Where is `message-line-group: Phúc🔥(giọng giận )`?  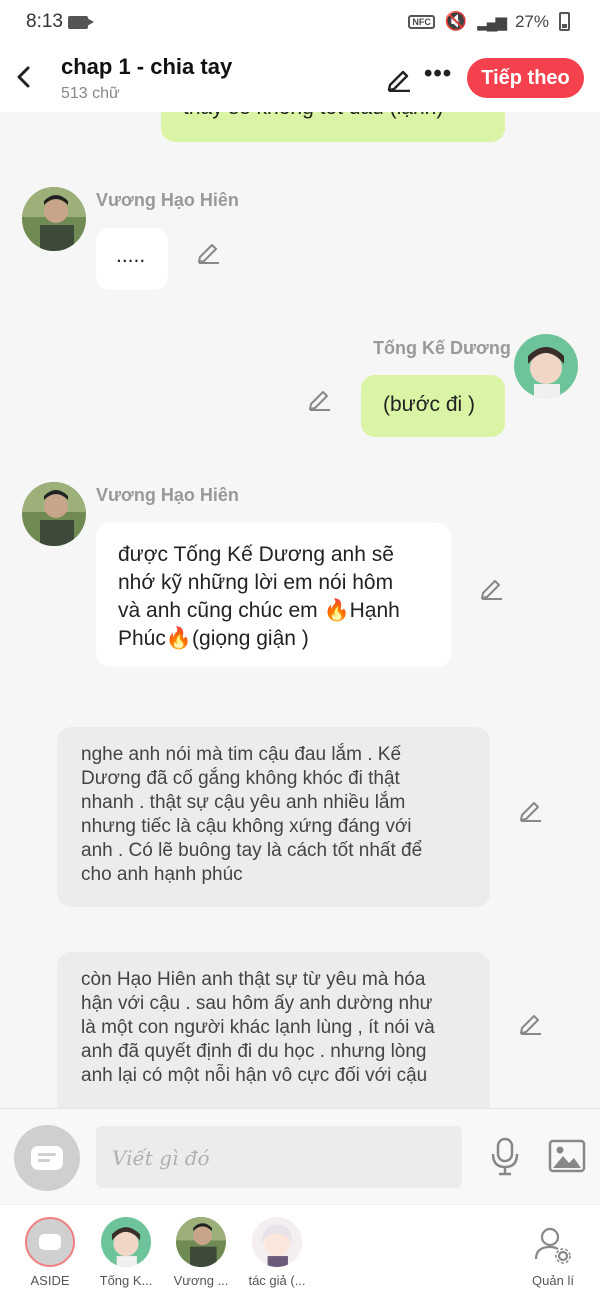
message-line-group: Phúc🔥(giọng giận ) is located at coordinates (284, 639).